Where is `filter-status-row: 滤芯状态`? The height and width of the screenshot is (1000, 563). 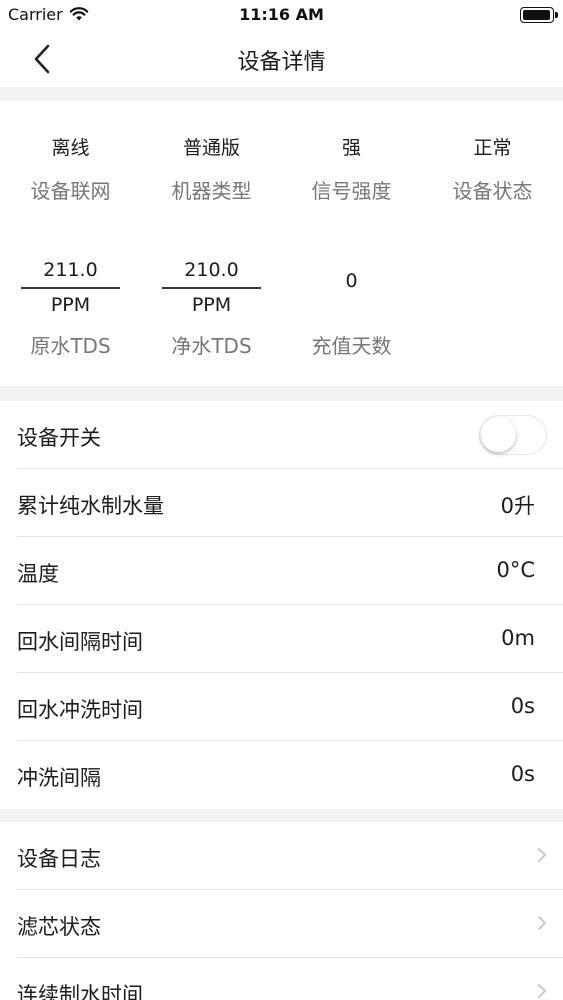
filter-status-row: 滤芯状态 is located at coordinates (281, 924).